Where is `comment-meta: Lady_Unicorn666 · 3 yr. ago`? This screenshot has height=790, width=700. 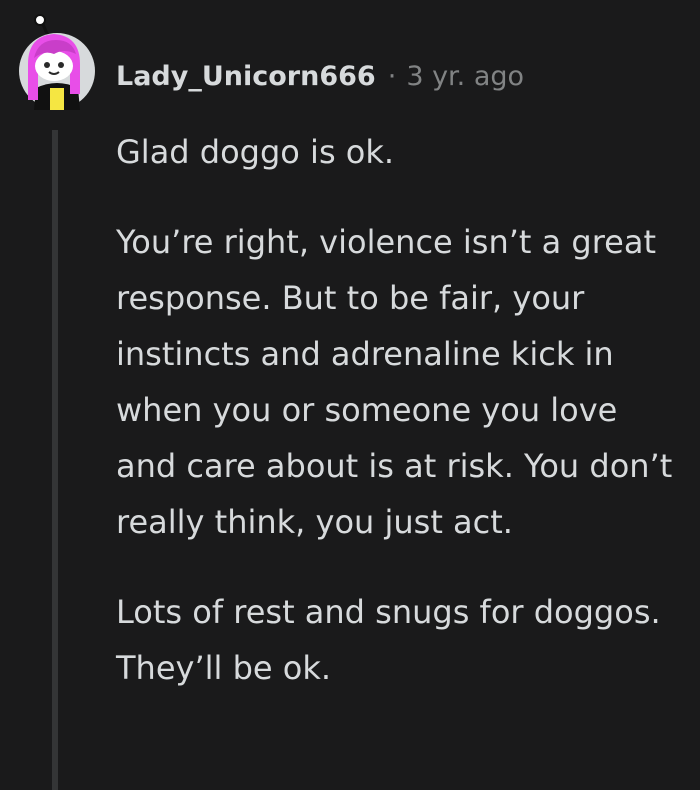 comment-meta: Lady_Unicorn666 · 3 yr. ago is located at coordinates (320, 76).